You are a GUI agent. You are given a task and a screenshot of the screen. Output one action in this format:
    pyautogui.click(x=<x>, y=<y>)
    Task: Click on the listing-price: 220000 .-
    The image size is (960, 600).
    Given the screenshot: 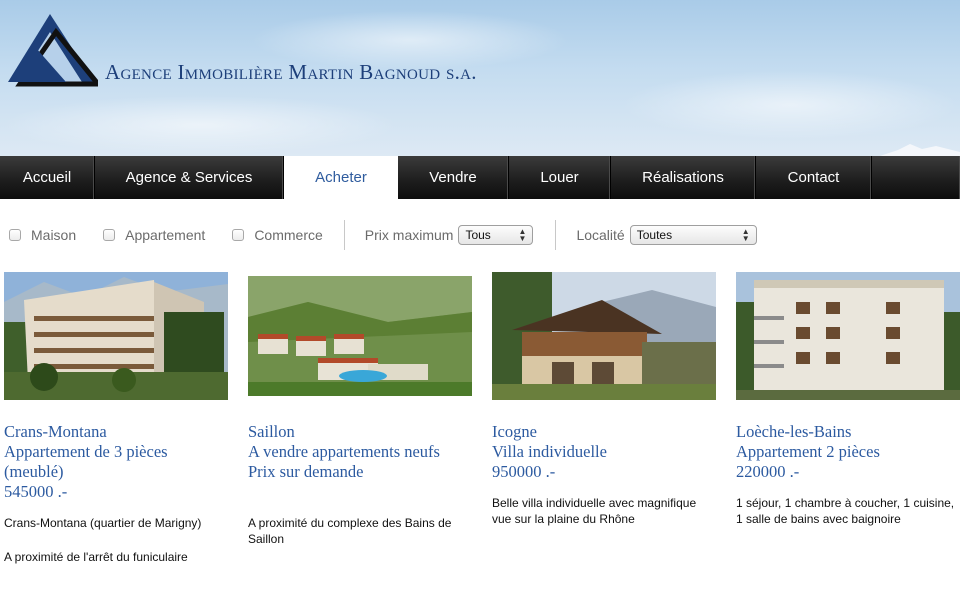 What is the action you would take?
    pyautogui.click(x=848, y=472)
    